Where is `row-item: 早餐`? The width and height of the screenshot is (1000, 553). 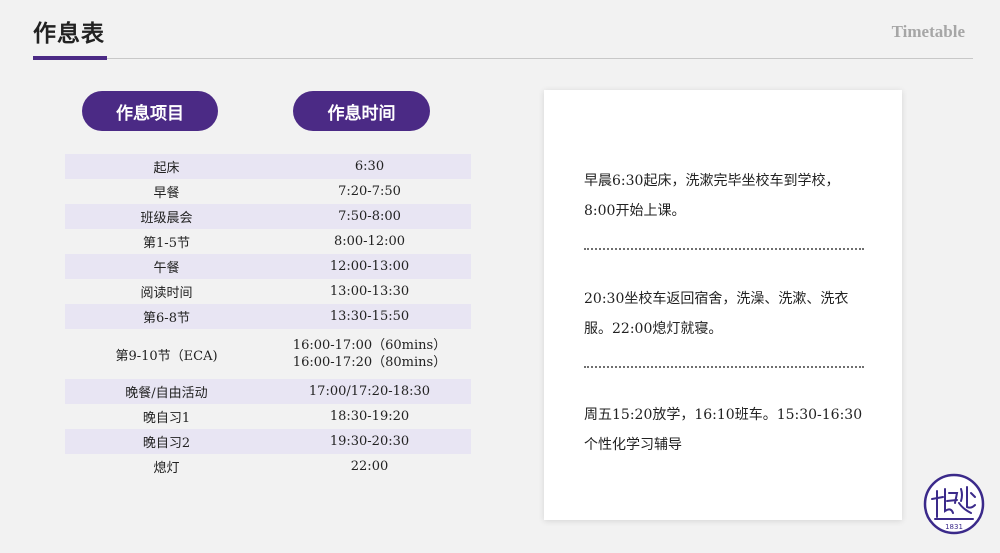 row-item: 早餐 is located at coordinates (166, 193).